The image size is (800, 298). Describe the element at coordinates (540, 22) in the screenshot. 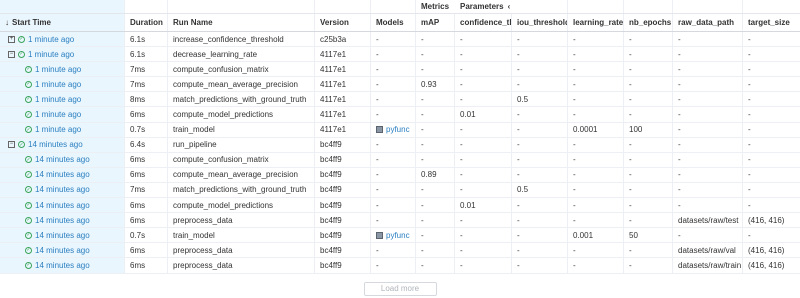

I see `header-iou: iou_threshold` at that location.